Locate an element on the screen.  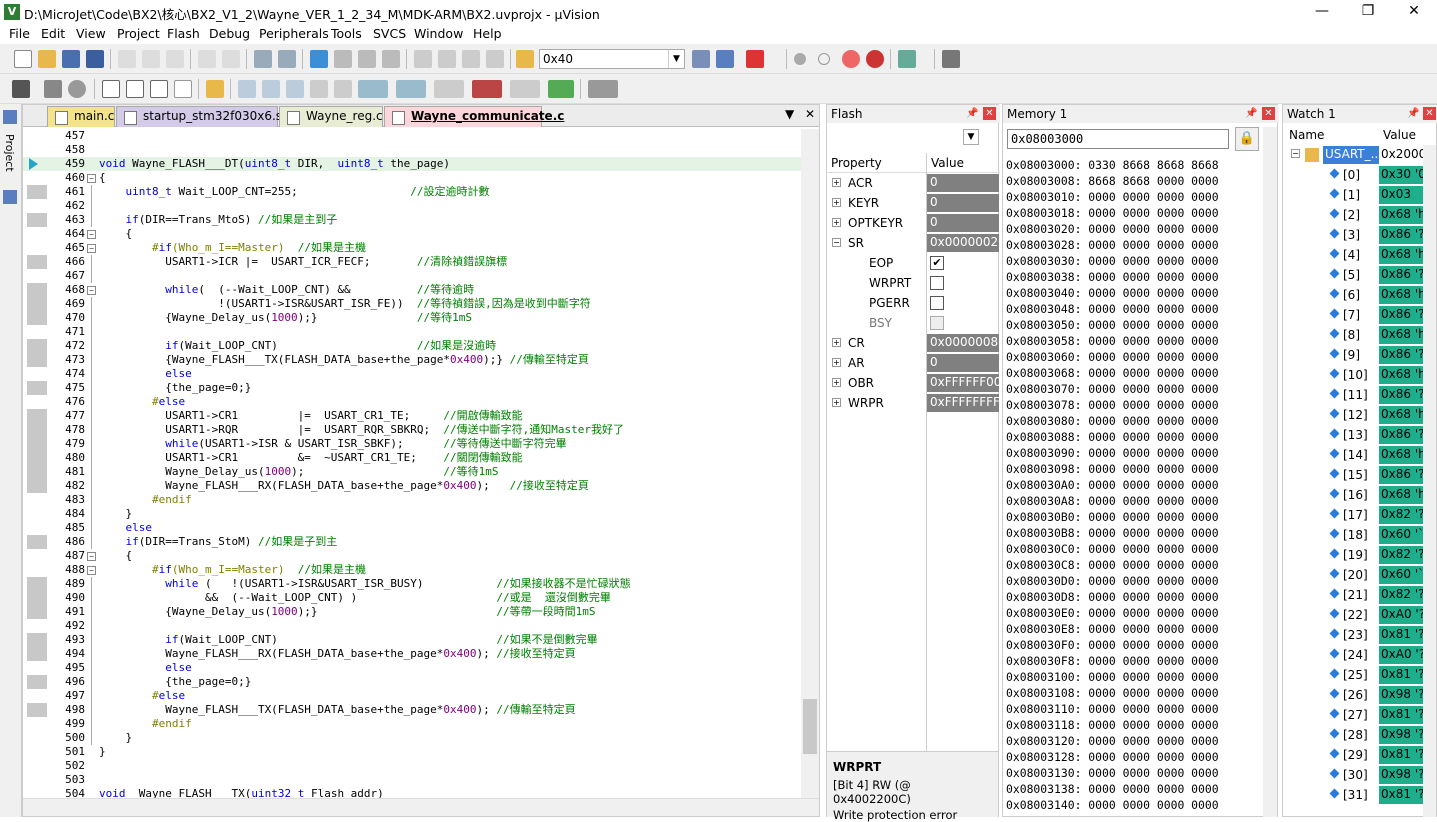
memory-row: 0x08003008: 8668 8668 0000 0000 is located at coordinates (1112, 181).